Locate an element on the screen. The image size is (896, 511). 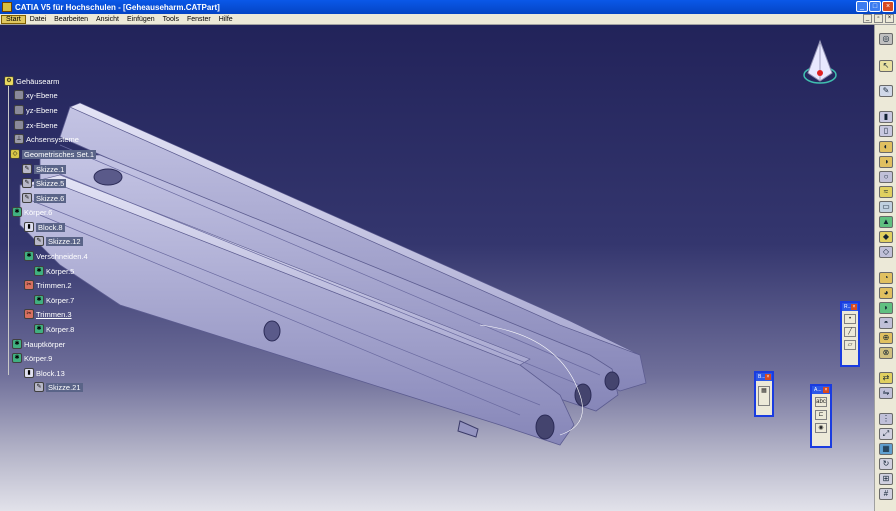
plane-icon: ▱ is located at coordinates (850, 345).